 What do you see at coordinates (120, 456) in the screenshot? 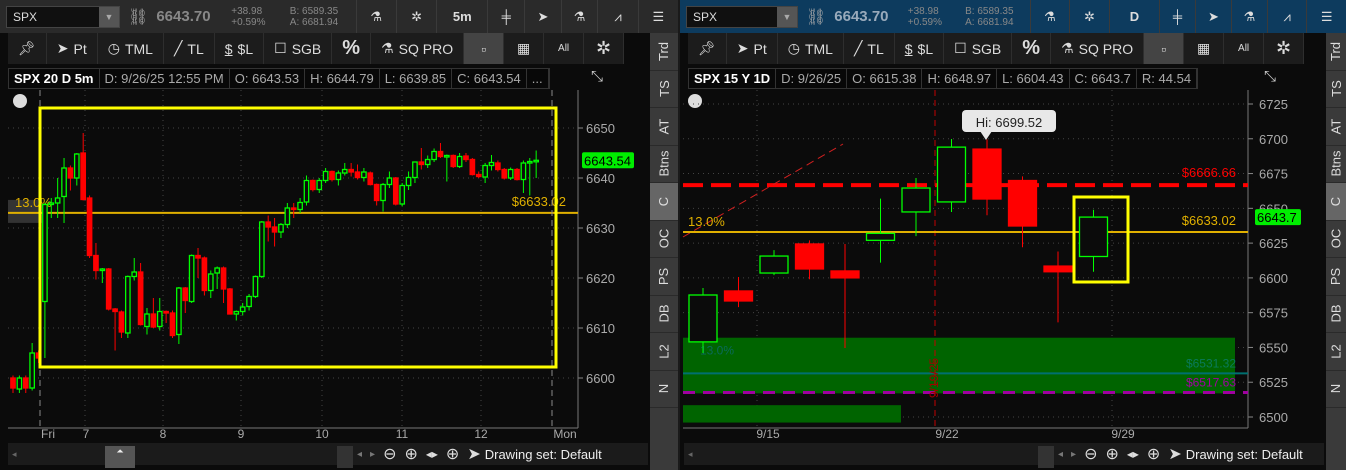
I see `expand-panel-icon: ⏶` at bounding box center [120, 456].